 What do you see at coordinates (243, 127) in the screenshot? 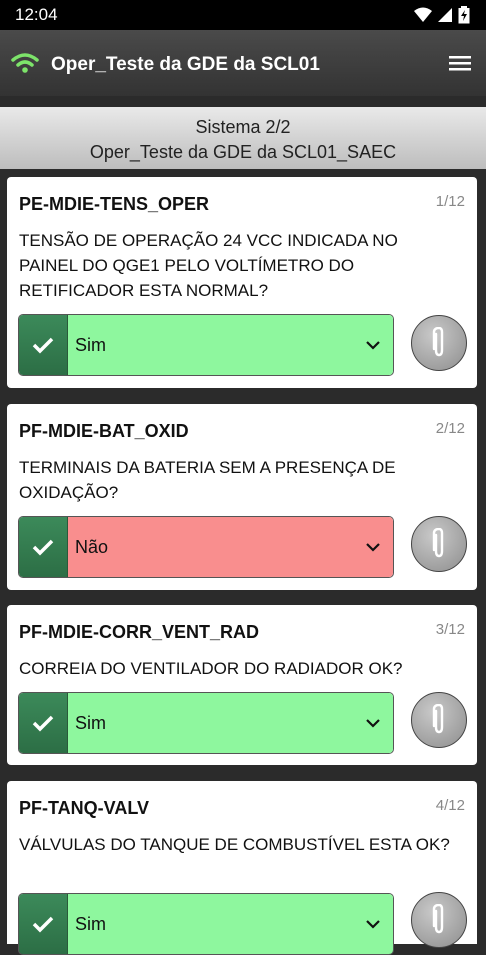
I see `system-counter: Sistema 2/2` at bounding box center [243, 127].